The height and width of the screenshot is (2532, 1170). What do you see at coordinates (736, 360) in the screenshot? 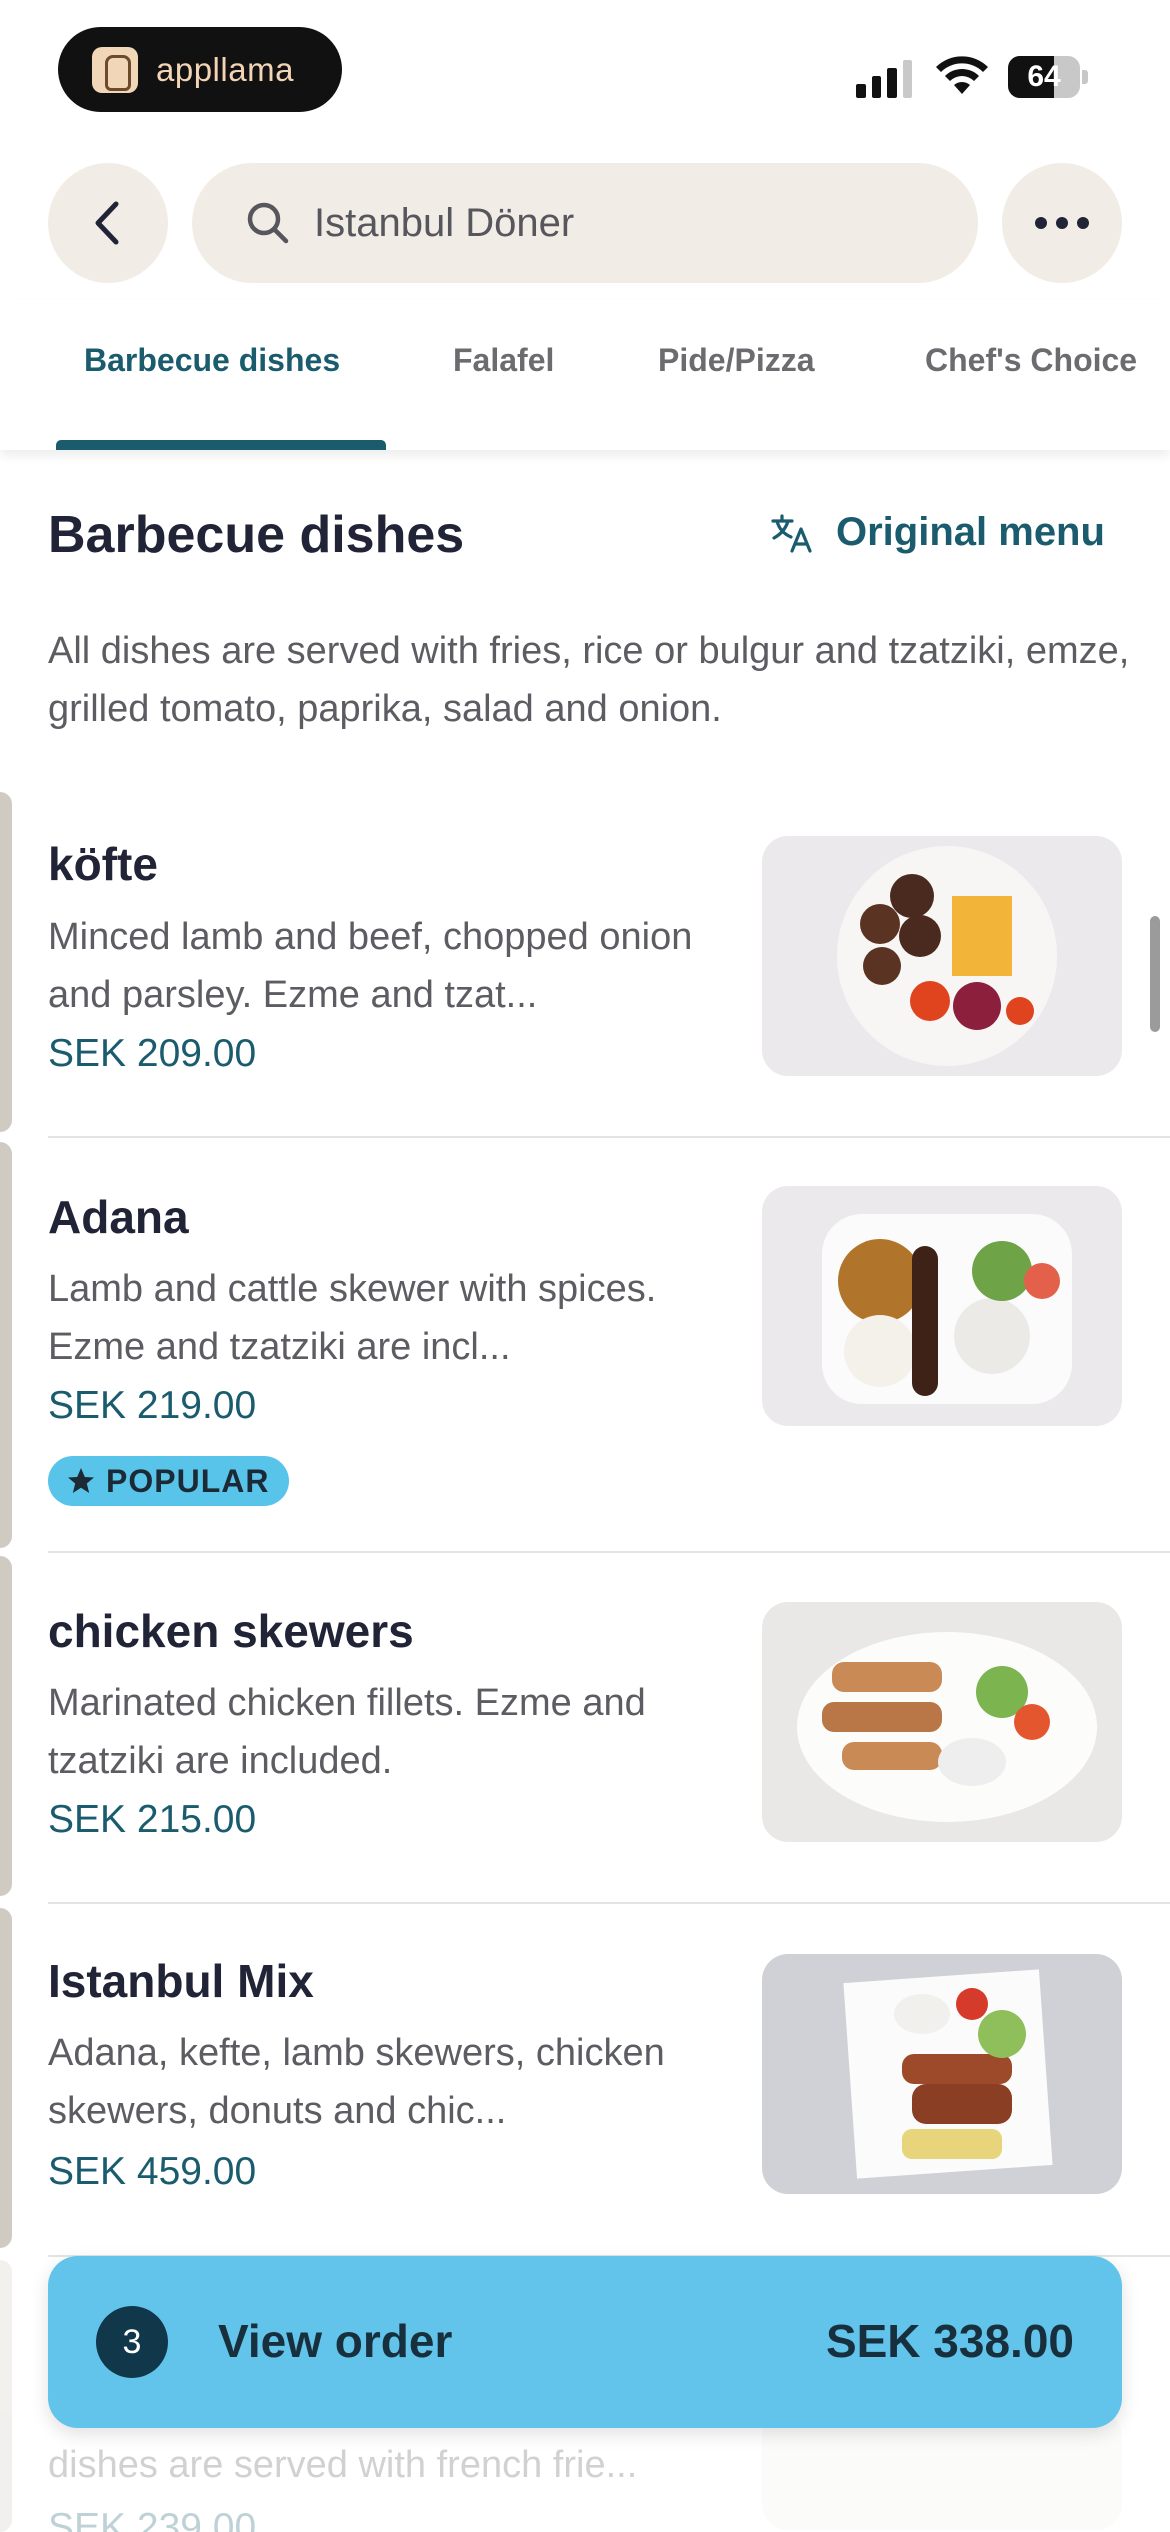
I see `tab-pide-pizza: Pide/Pizza` at bounding box center [736, 360].